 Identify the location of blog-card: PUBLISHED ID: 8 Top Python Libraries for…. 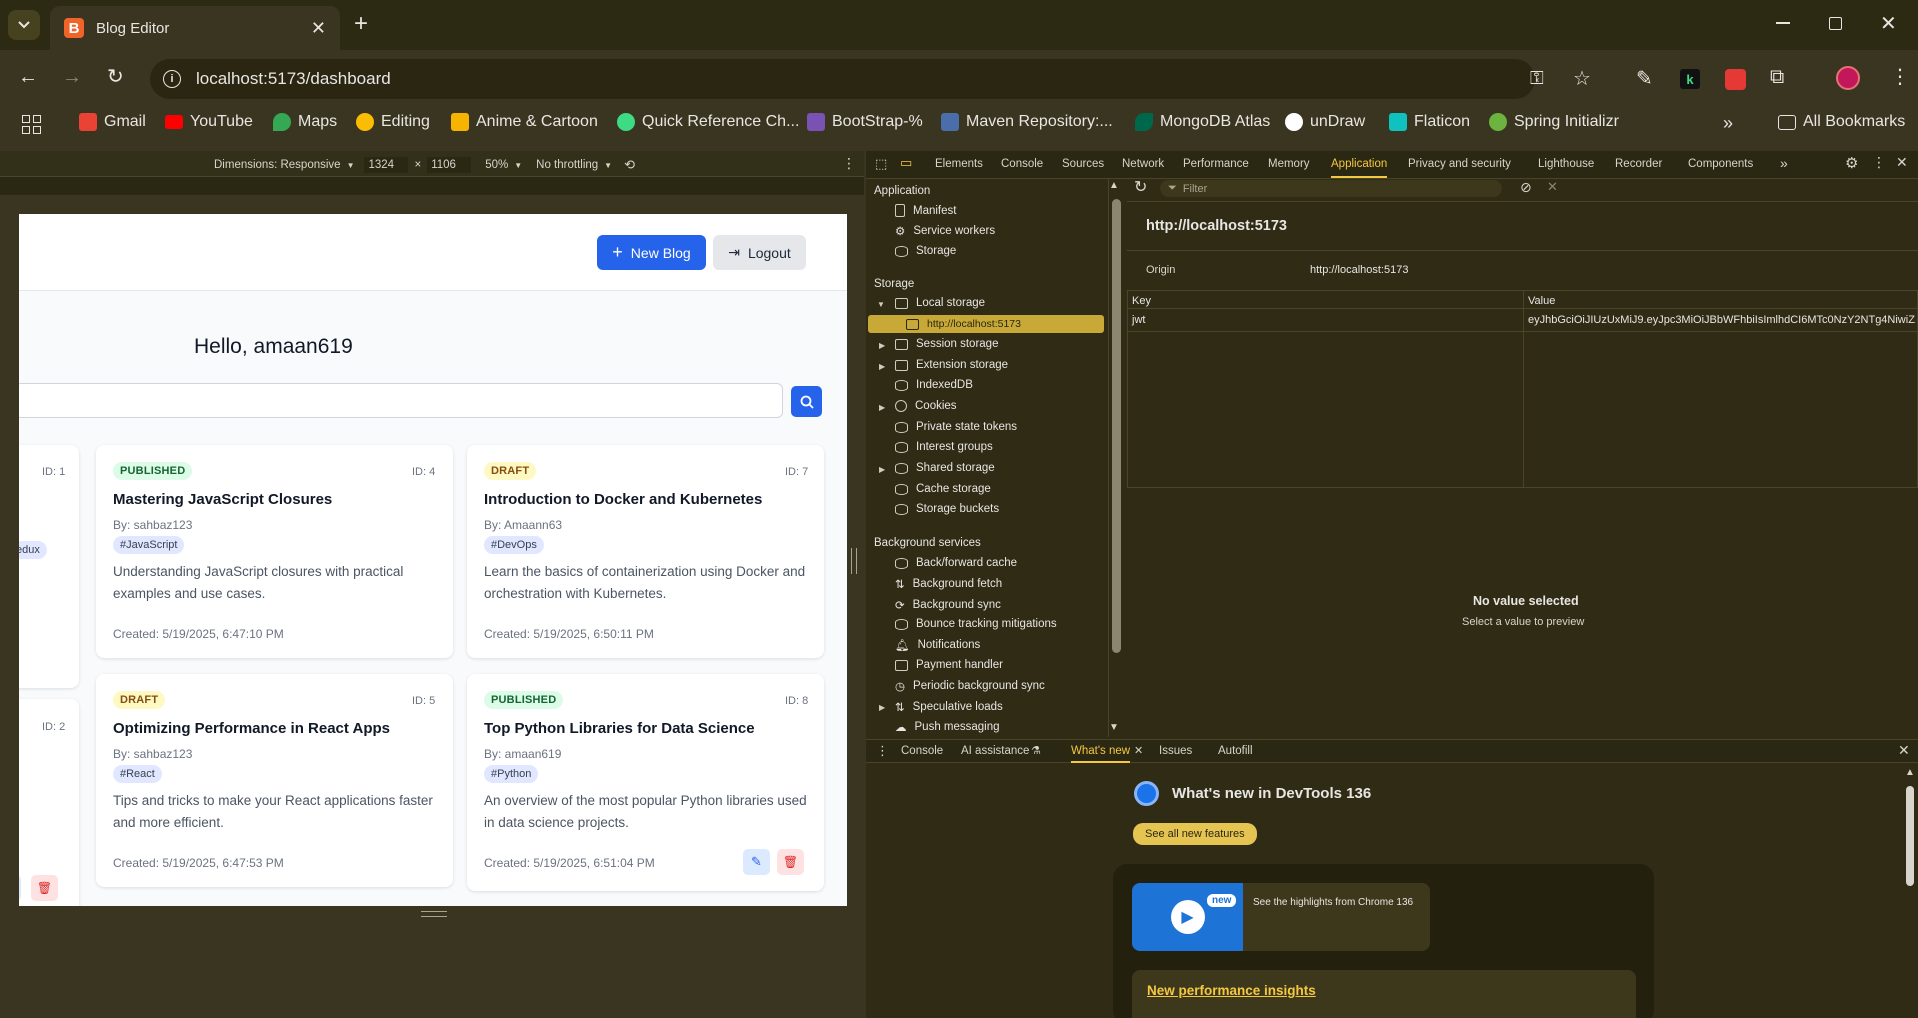
(645, 782).